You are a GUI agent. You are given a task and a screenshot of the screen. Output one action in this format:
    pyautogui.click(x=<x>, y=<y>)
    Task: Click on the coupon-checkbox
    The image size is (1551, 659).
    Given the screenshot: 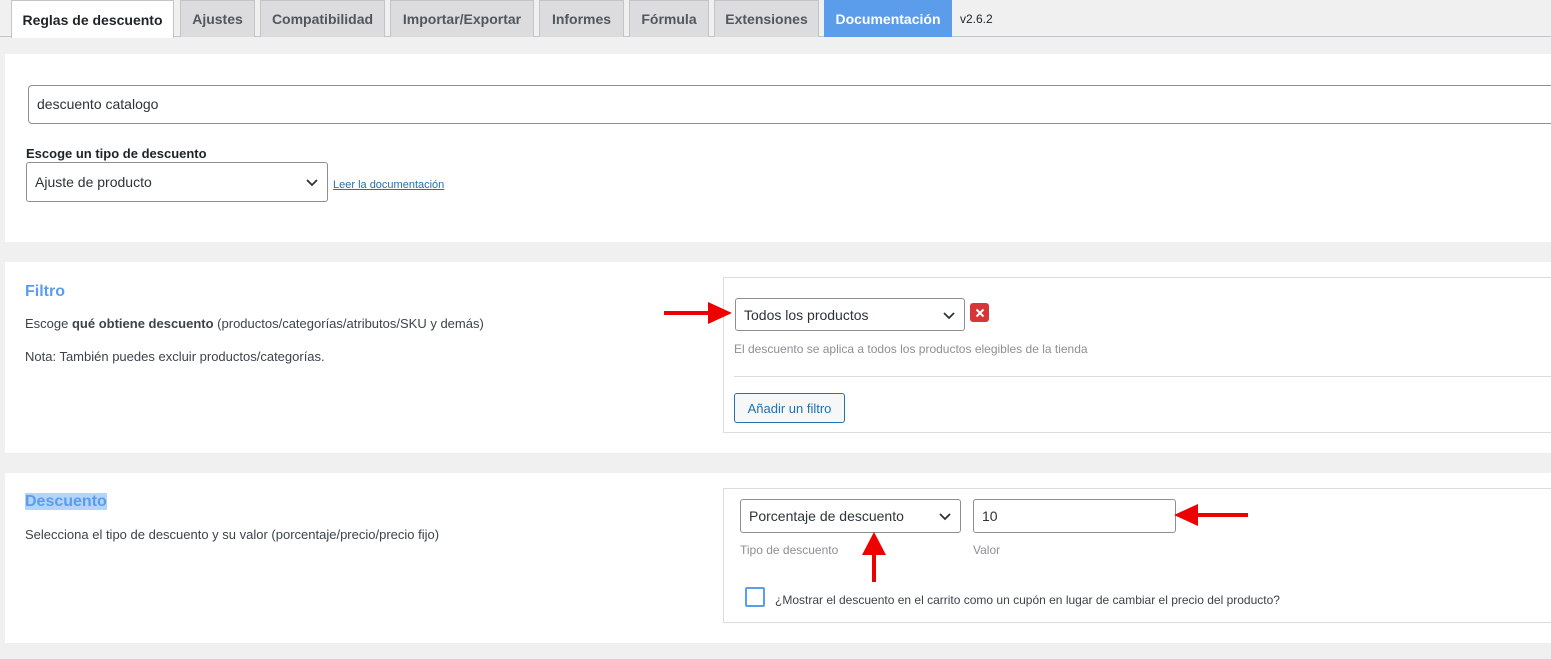 What is the action you would take?
    pyautogui.click(x=755, y=597)
    